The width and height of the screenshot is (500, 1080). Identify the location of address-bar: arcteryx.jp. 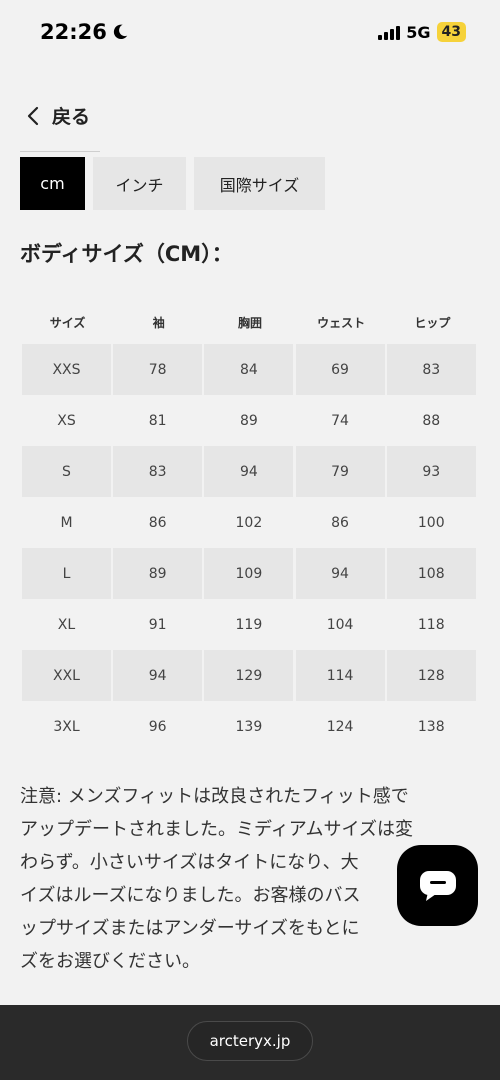
(250, 1041).